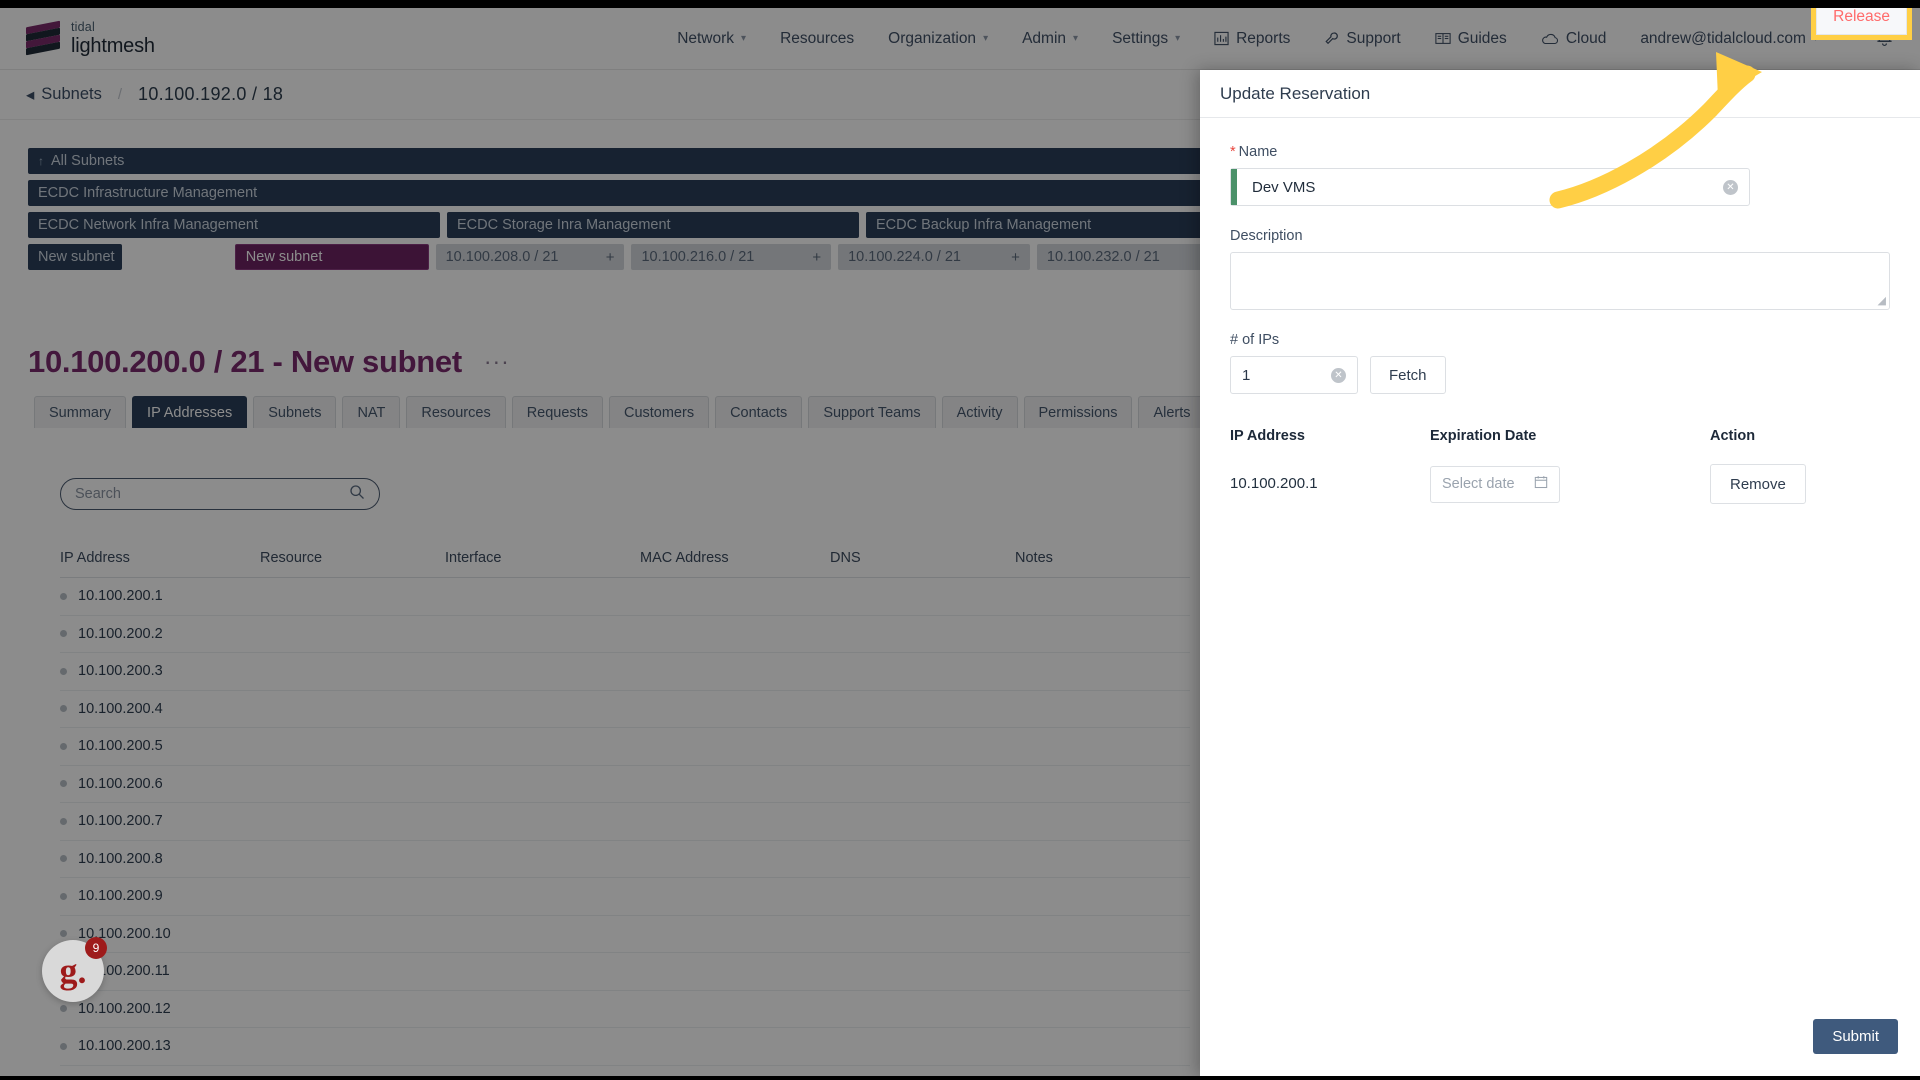  What do you see at coordinates (735, 558) in the screenshot?
I see `column-header-mac-address: MAC Address` at bounding box center [735, 558].